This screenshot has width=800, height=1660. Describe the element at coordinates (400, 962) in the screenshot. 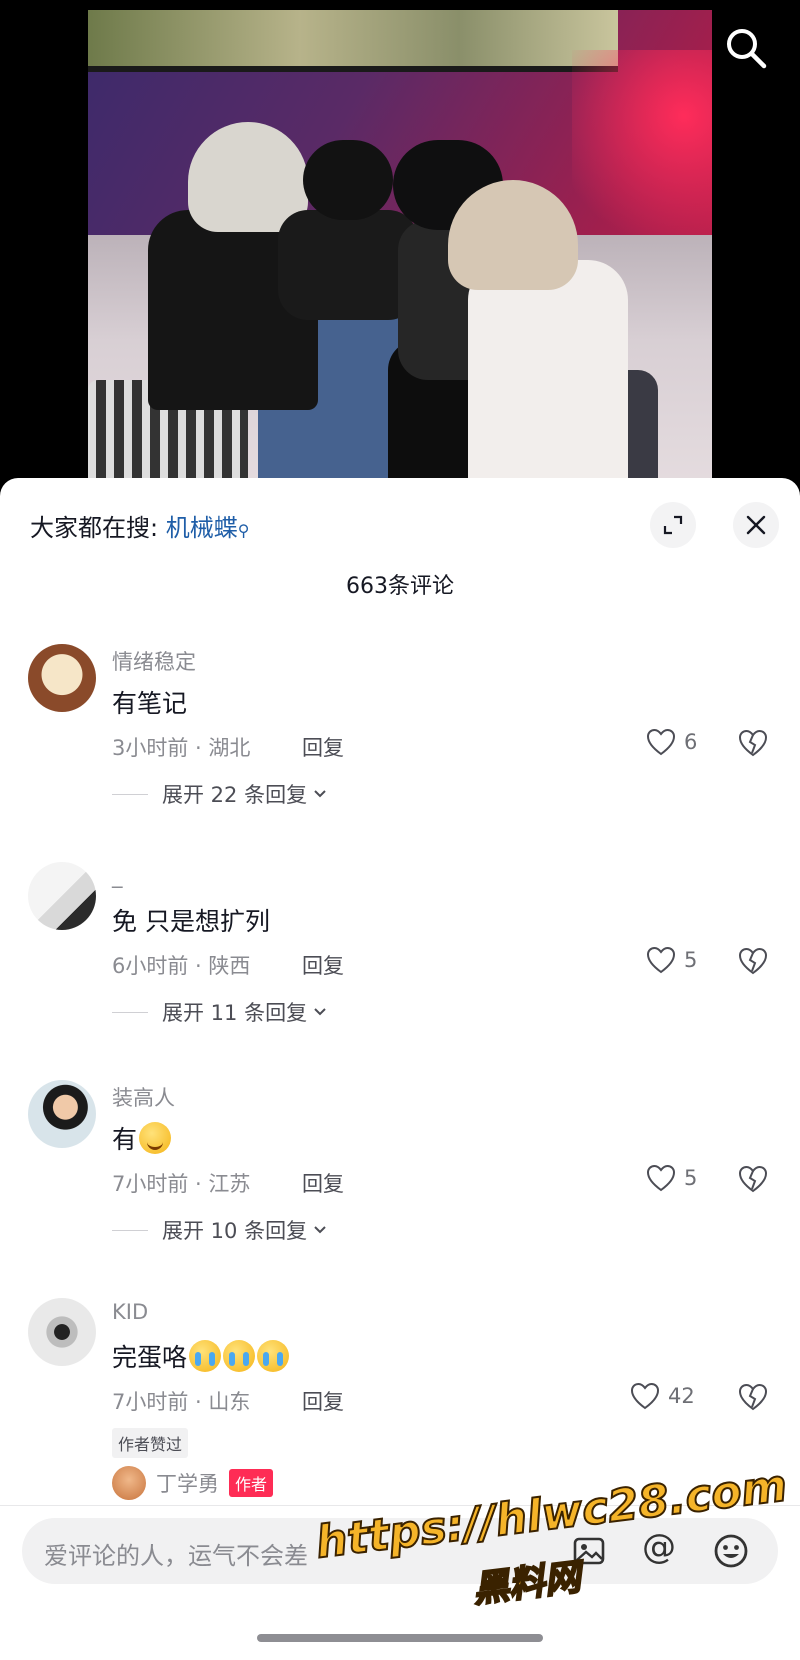

I see `comment-item: _ 免 只是想扩列 6小时前 · 陕西 回复 5 展开 11 条回复` at that location.